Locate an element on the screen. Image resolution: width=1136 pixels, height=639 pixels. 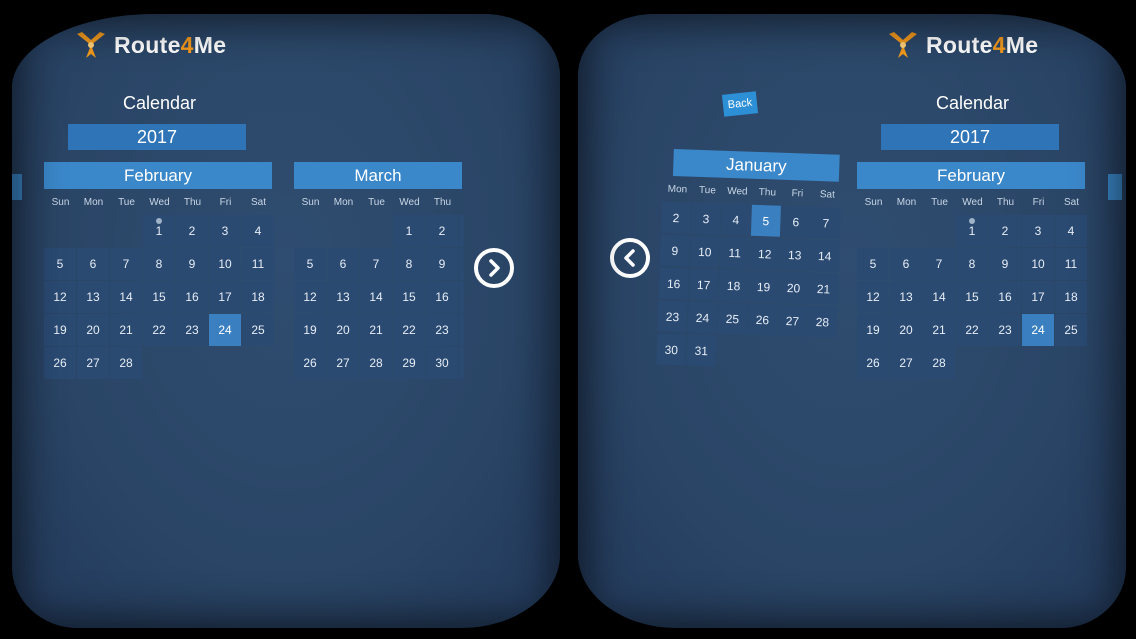
day-cell: 29 is located at coordinates (409, 363).